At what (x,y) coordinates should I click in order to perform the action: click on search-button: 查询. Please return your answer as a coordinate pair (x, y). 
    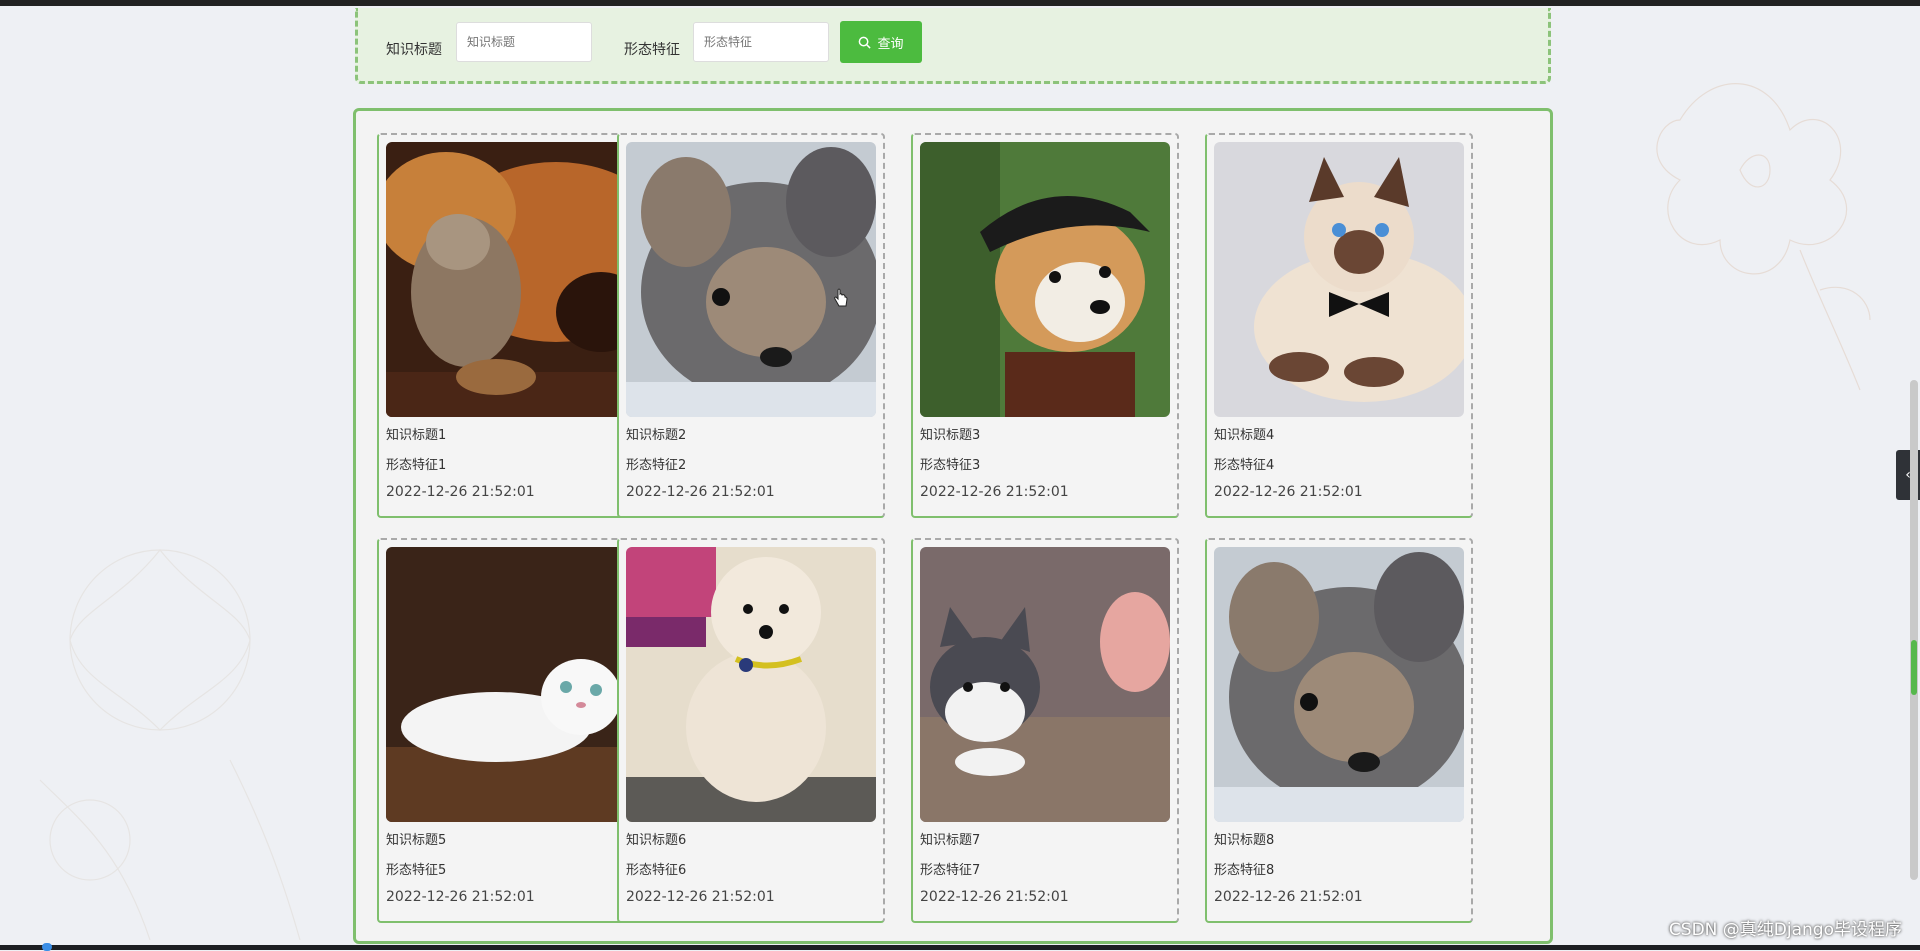
    Looking at the image, I should click on (881, 42).